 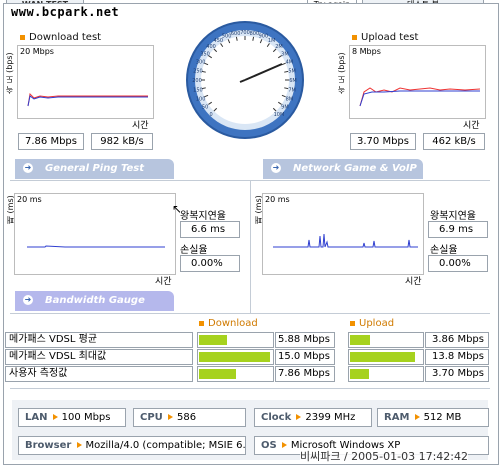 I want to click on gauge-tick-label: 300, so click(x=201, y=63).